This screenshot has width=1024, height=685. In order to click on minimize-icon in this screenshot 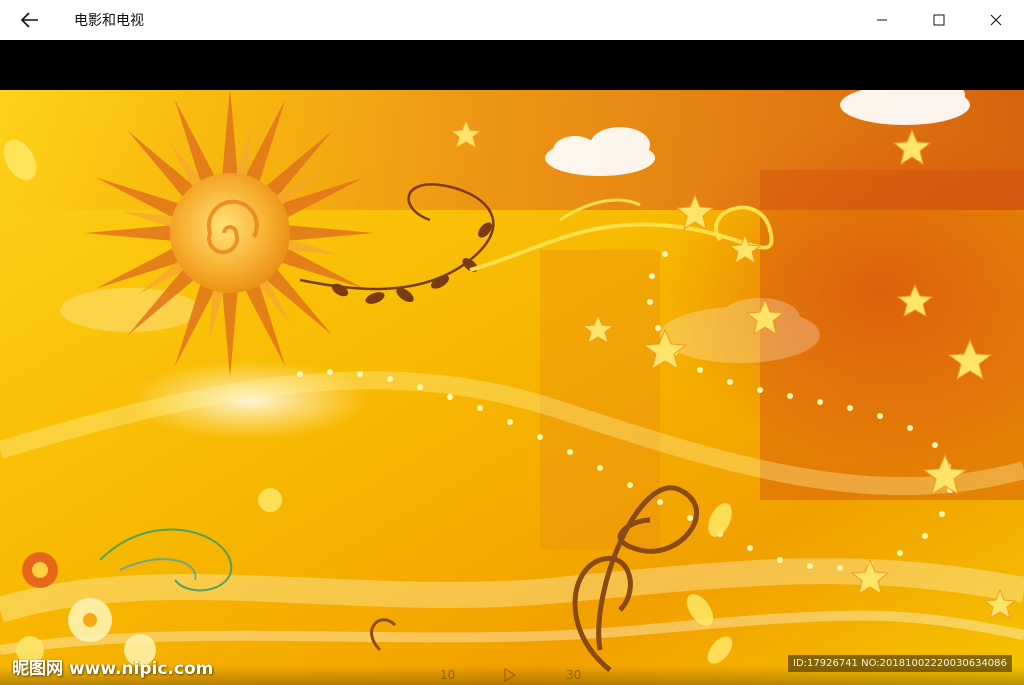, I will do `click(881, 20)`.